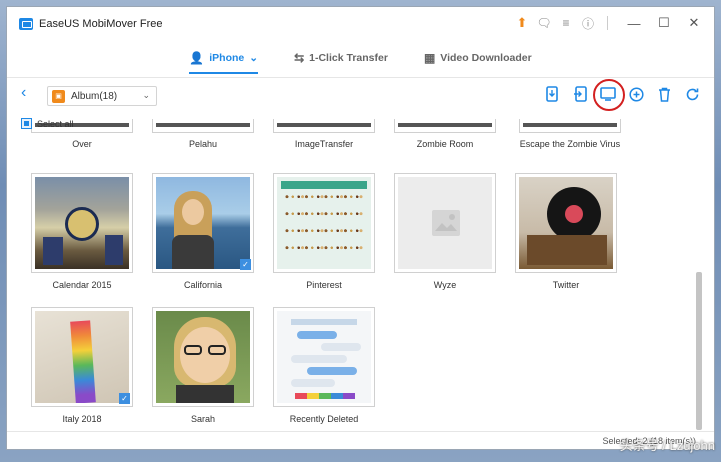 This screenshot has height=462, width=721. I want to click on album-tile: Twitter, so click(566, 231).